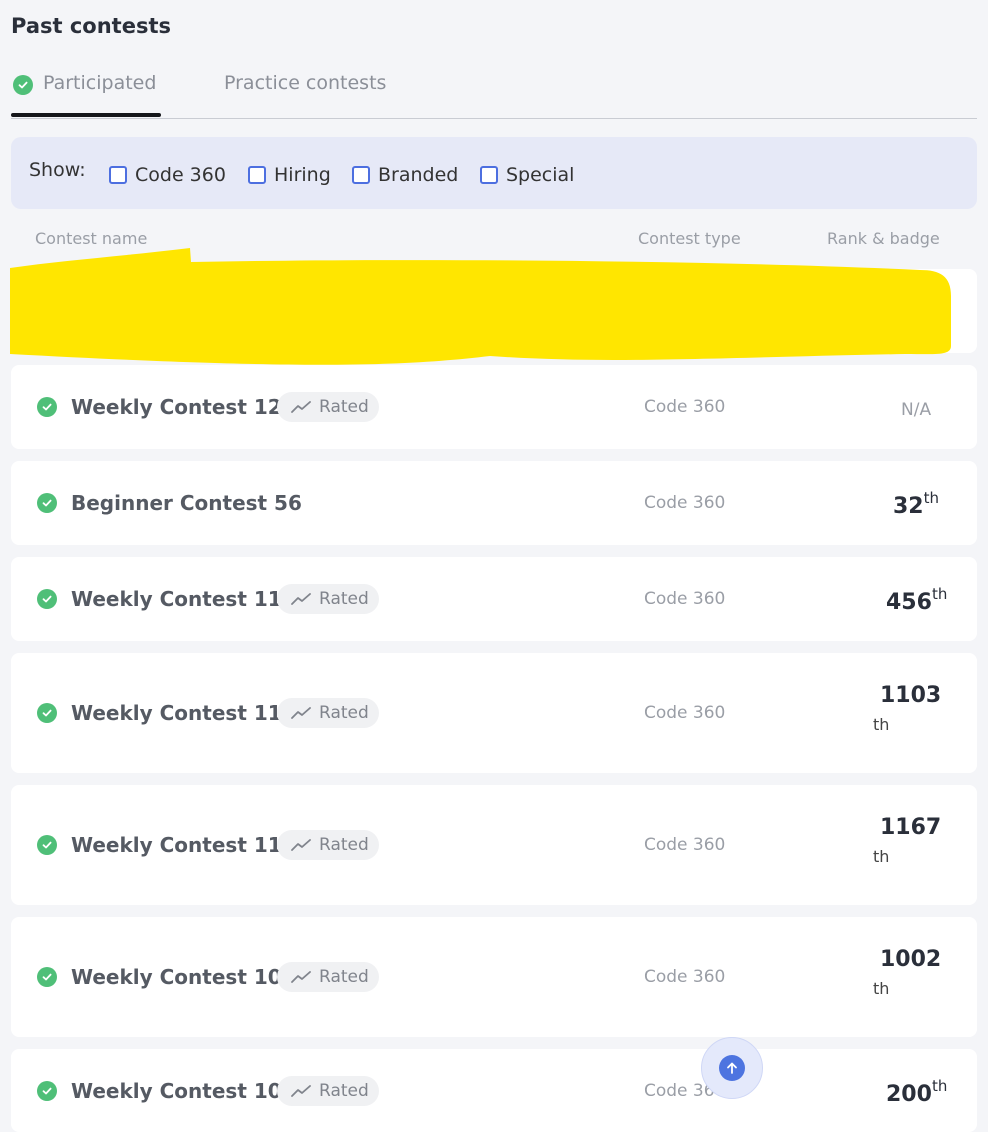  Describe the element at coordinates (883, 238) in the screenshot. I see `column-header-rank: Rank & badge` at that location.